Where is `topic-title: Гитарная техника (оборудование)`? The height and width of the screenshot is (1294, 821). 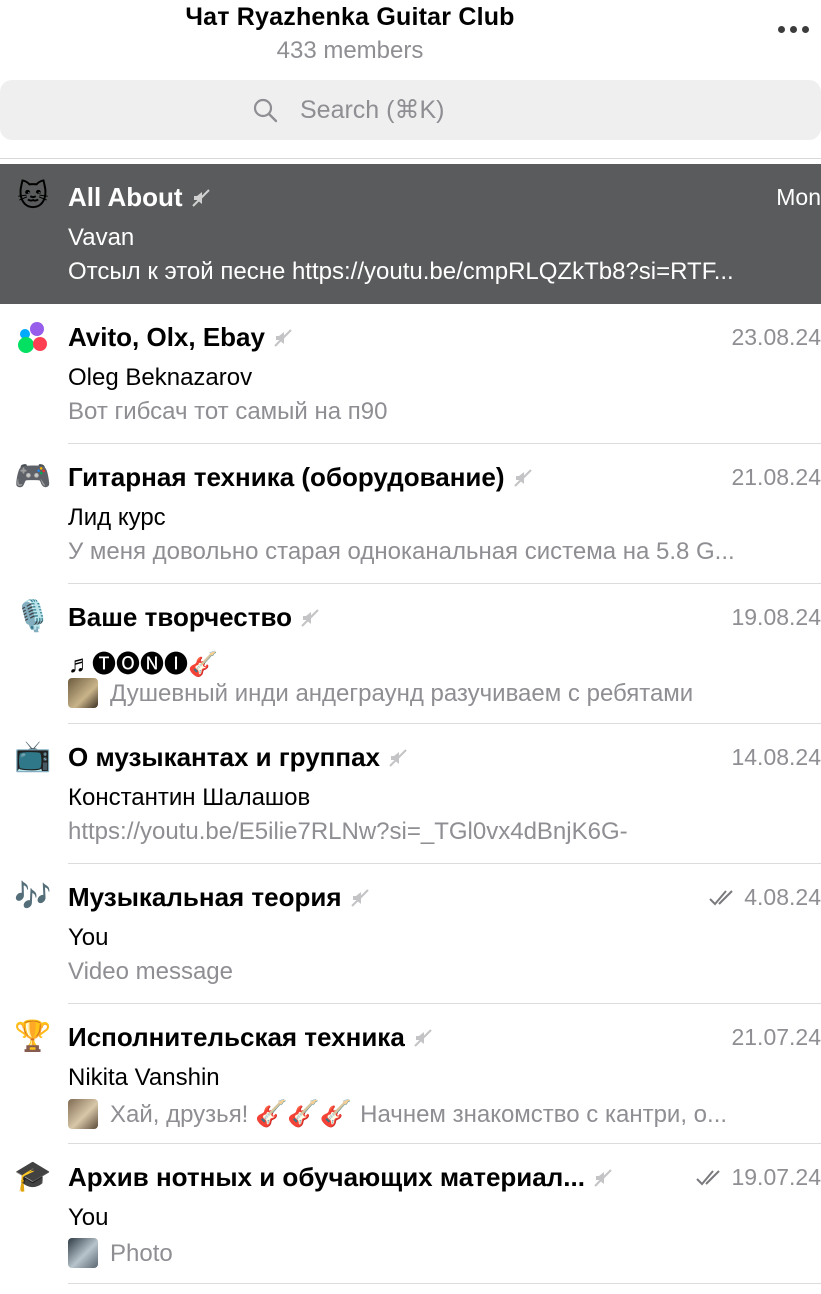 topic-title: Гитарная техника (оборудование) is located at coordinates (286, 477).